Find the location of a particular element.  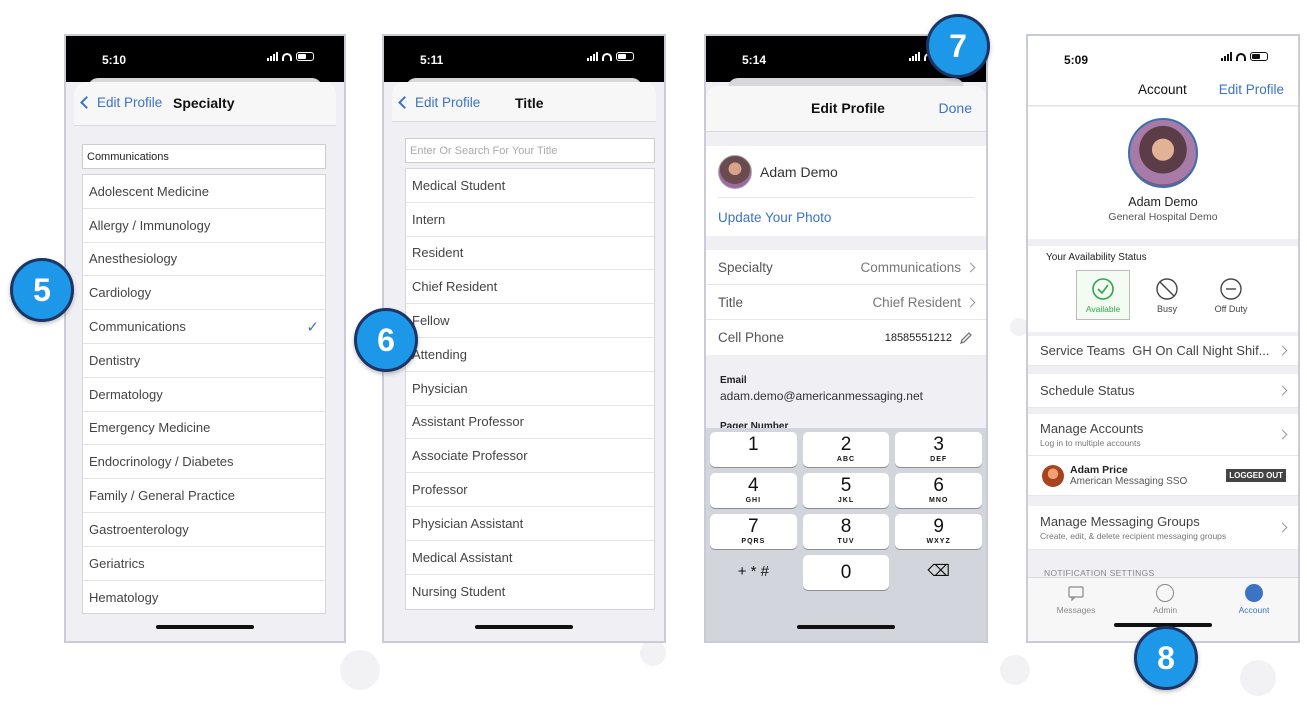

status-time: 5:09 is located at coordinates (1076, 60).